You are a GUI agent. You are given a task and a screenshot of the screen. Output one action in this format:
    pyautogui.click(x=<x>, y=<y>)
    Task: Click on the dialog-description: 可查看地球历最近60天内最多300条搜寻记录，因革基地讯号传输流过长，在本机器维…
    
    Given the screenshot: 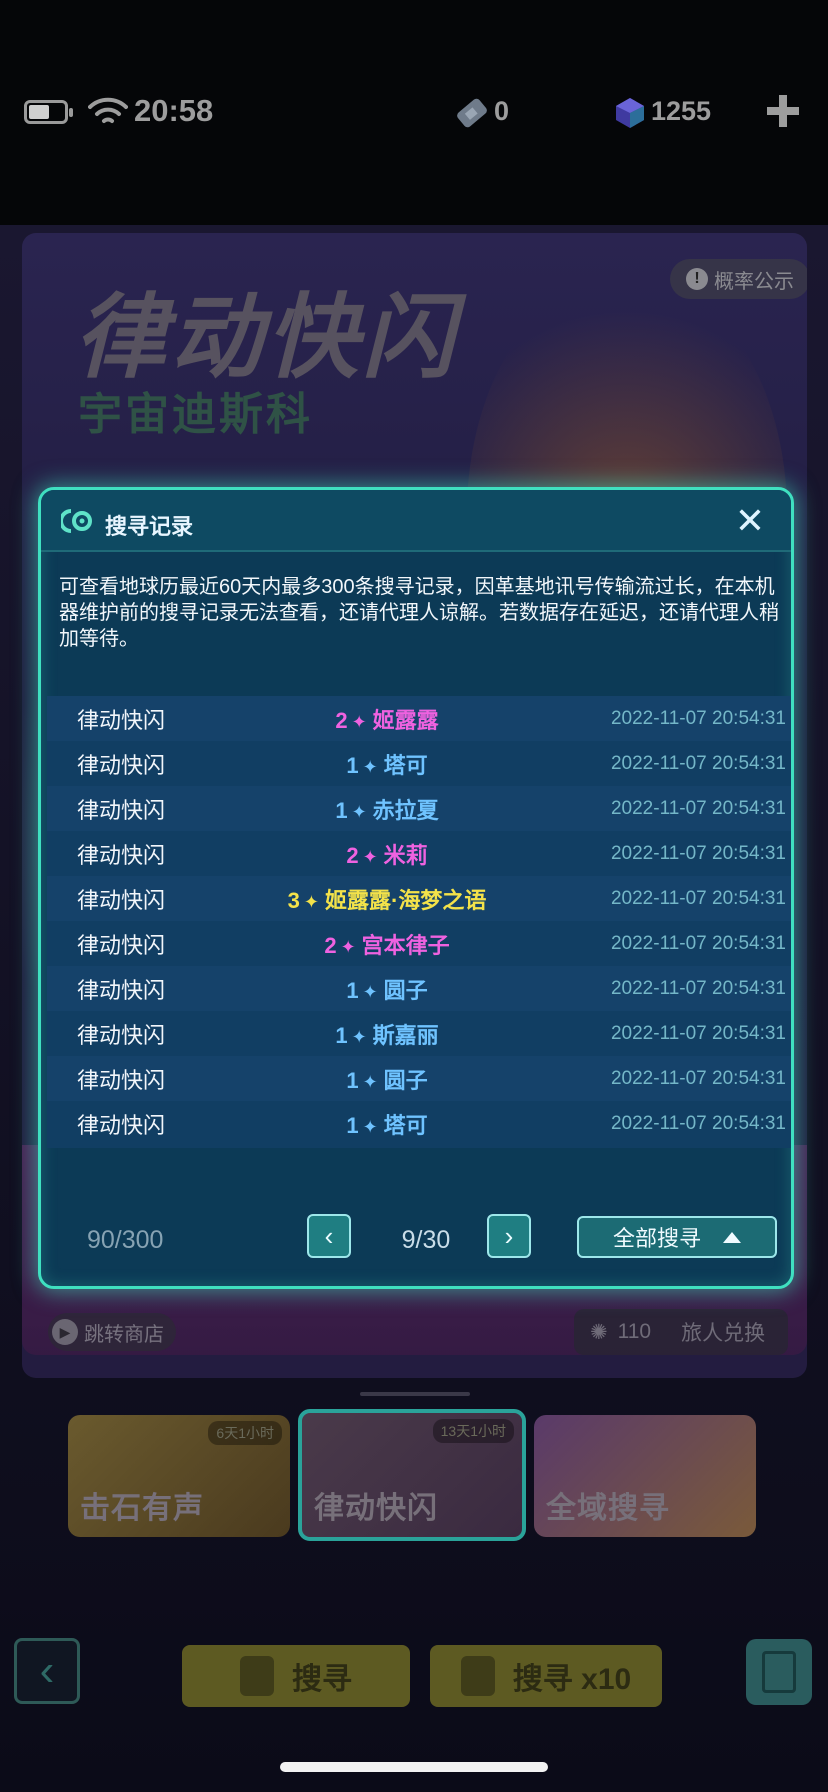 What is the action you would take?
    pyautogui.click(x=419, y=613)
    